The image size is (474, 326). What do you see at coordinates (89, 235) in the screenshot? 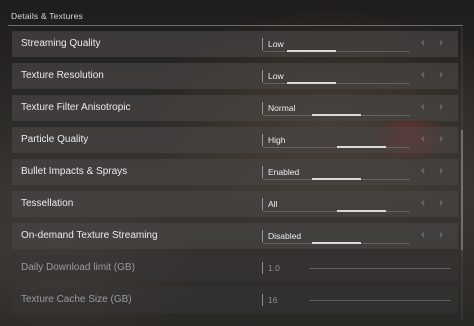
I see `setting-label: On-demand Texture Streaming` at bounding box center [89, 235].